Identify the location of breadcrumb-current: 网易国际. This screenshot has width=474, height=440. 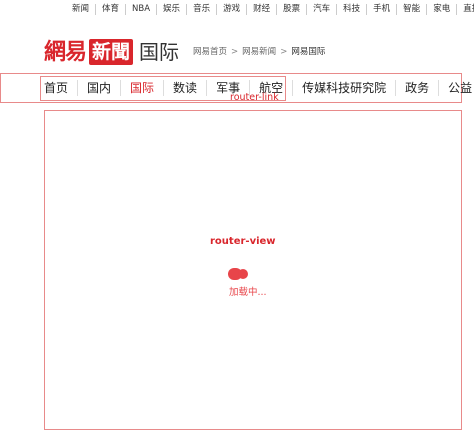
(308, 52).